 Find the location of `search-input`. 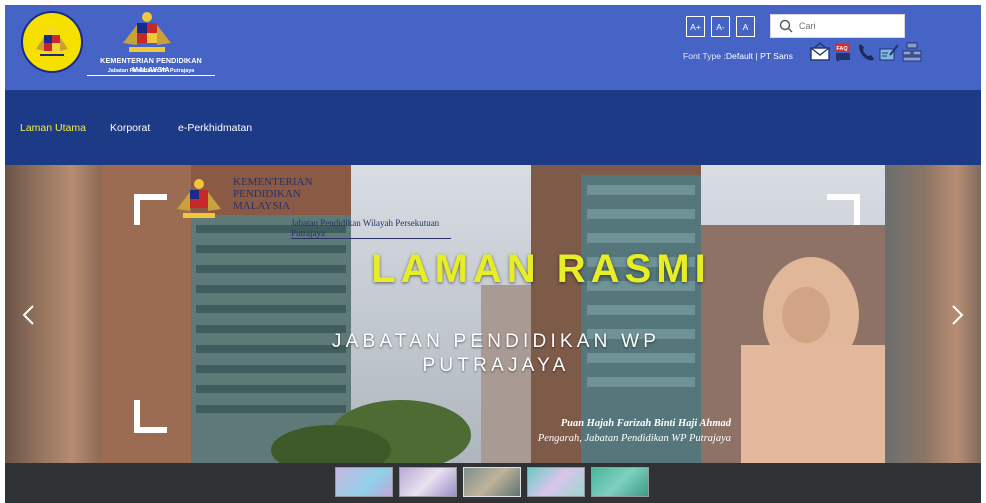

search-input is located at coordinates (849, 26).